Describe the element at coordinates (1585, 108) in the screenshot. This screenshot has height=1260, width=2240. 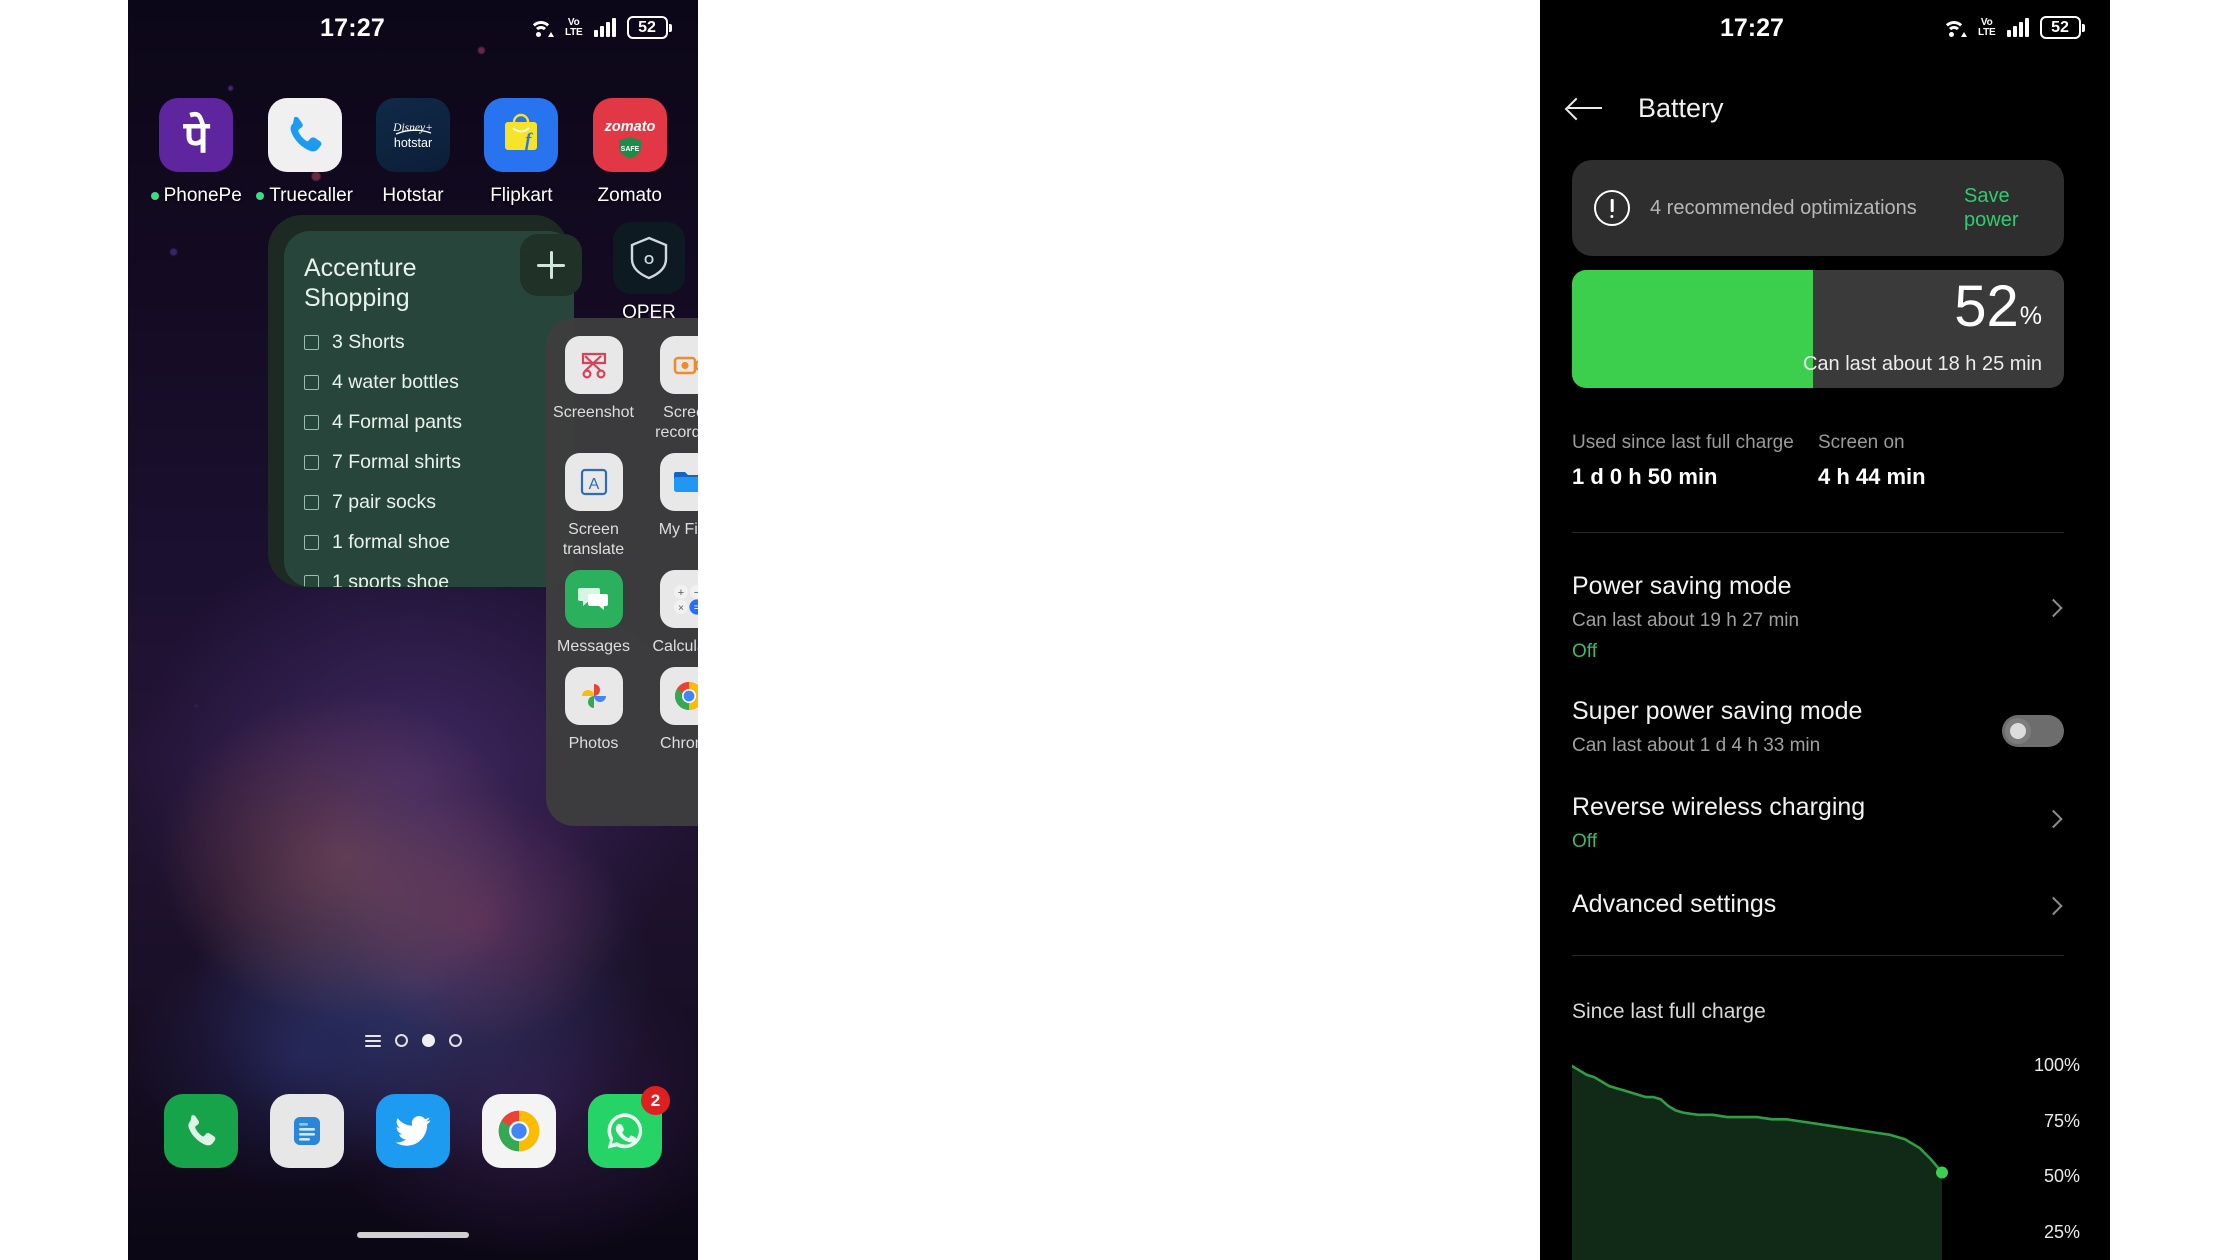
I see `back-arrow-icon` at that location.